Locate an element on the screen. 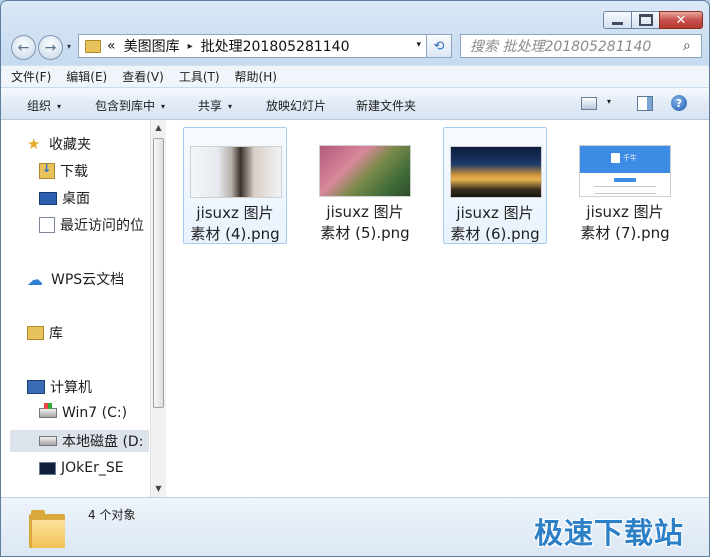 Image resolution: width=710 pixels, height=557 pixels. file-item: jisuxz 图片 素材 (6).png is located at coordinates (495, 185).